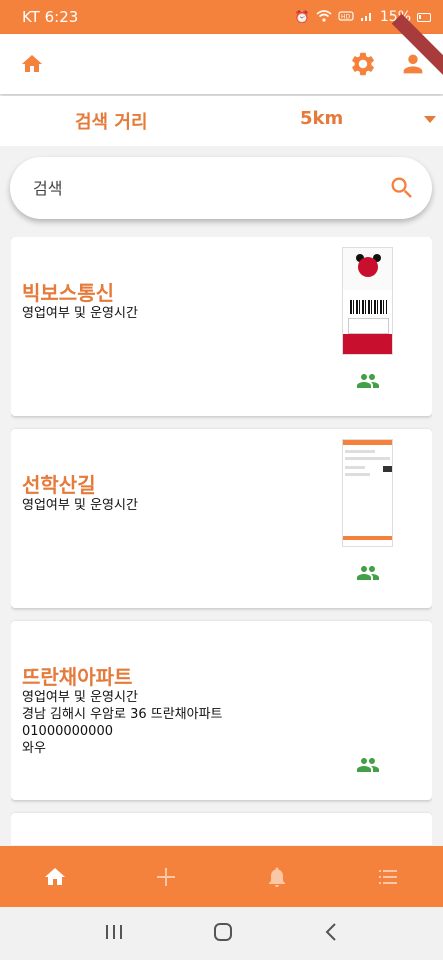  What do you see at coordinates (367, 17) in the screenshot?
I see `signal-icon` at bounding box center [367, 17].